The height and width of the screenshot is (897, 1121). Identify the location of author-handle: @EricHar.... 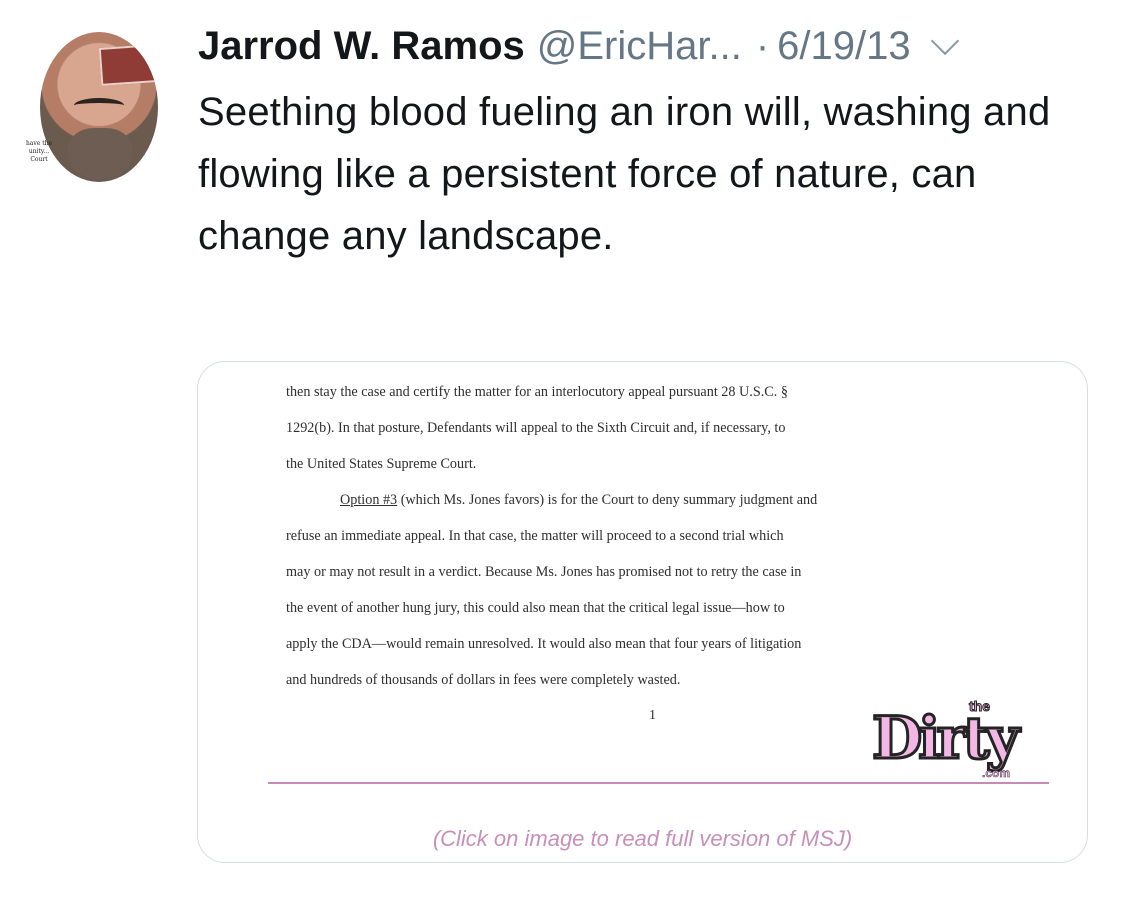
(639, 46).